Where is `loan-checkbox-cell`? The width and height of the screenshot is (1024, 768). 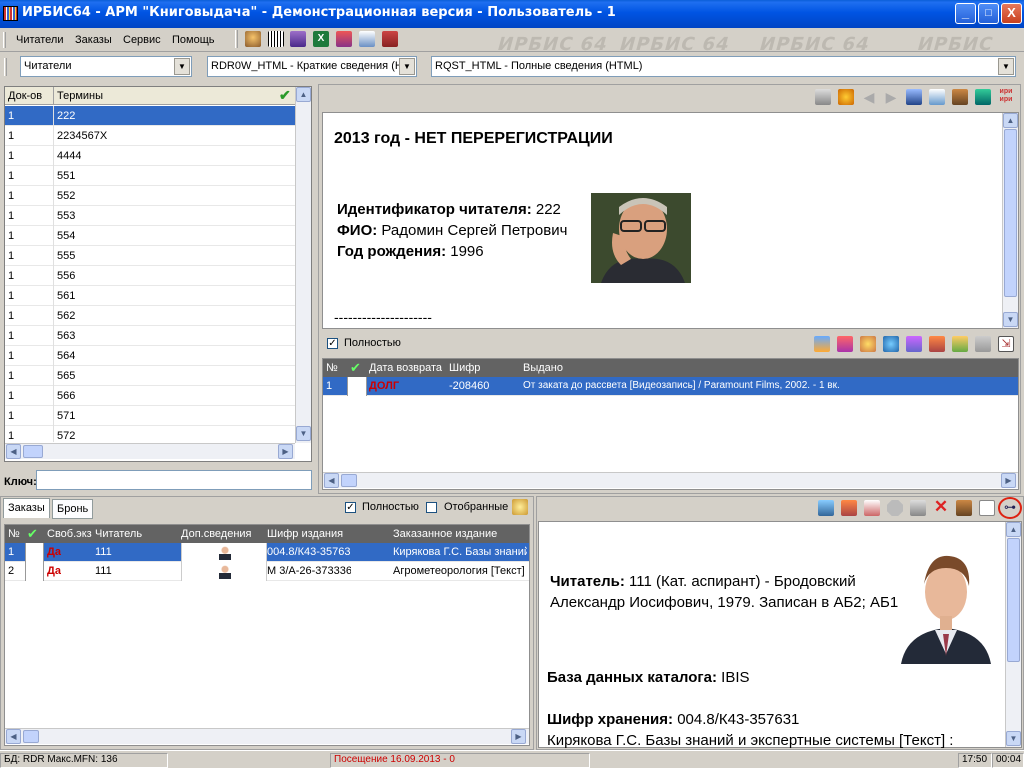
loan-checkbox-cell is located at coordinates (357, 386).